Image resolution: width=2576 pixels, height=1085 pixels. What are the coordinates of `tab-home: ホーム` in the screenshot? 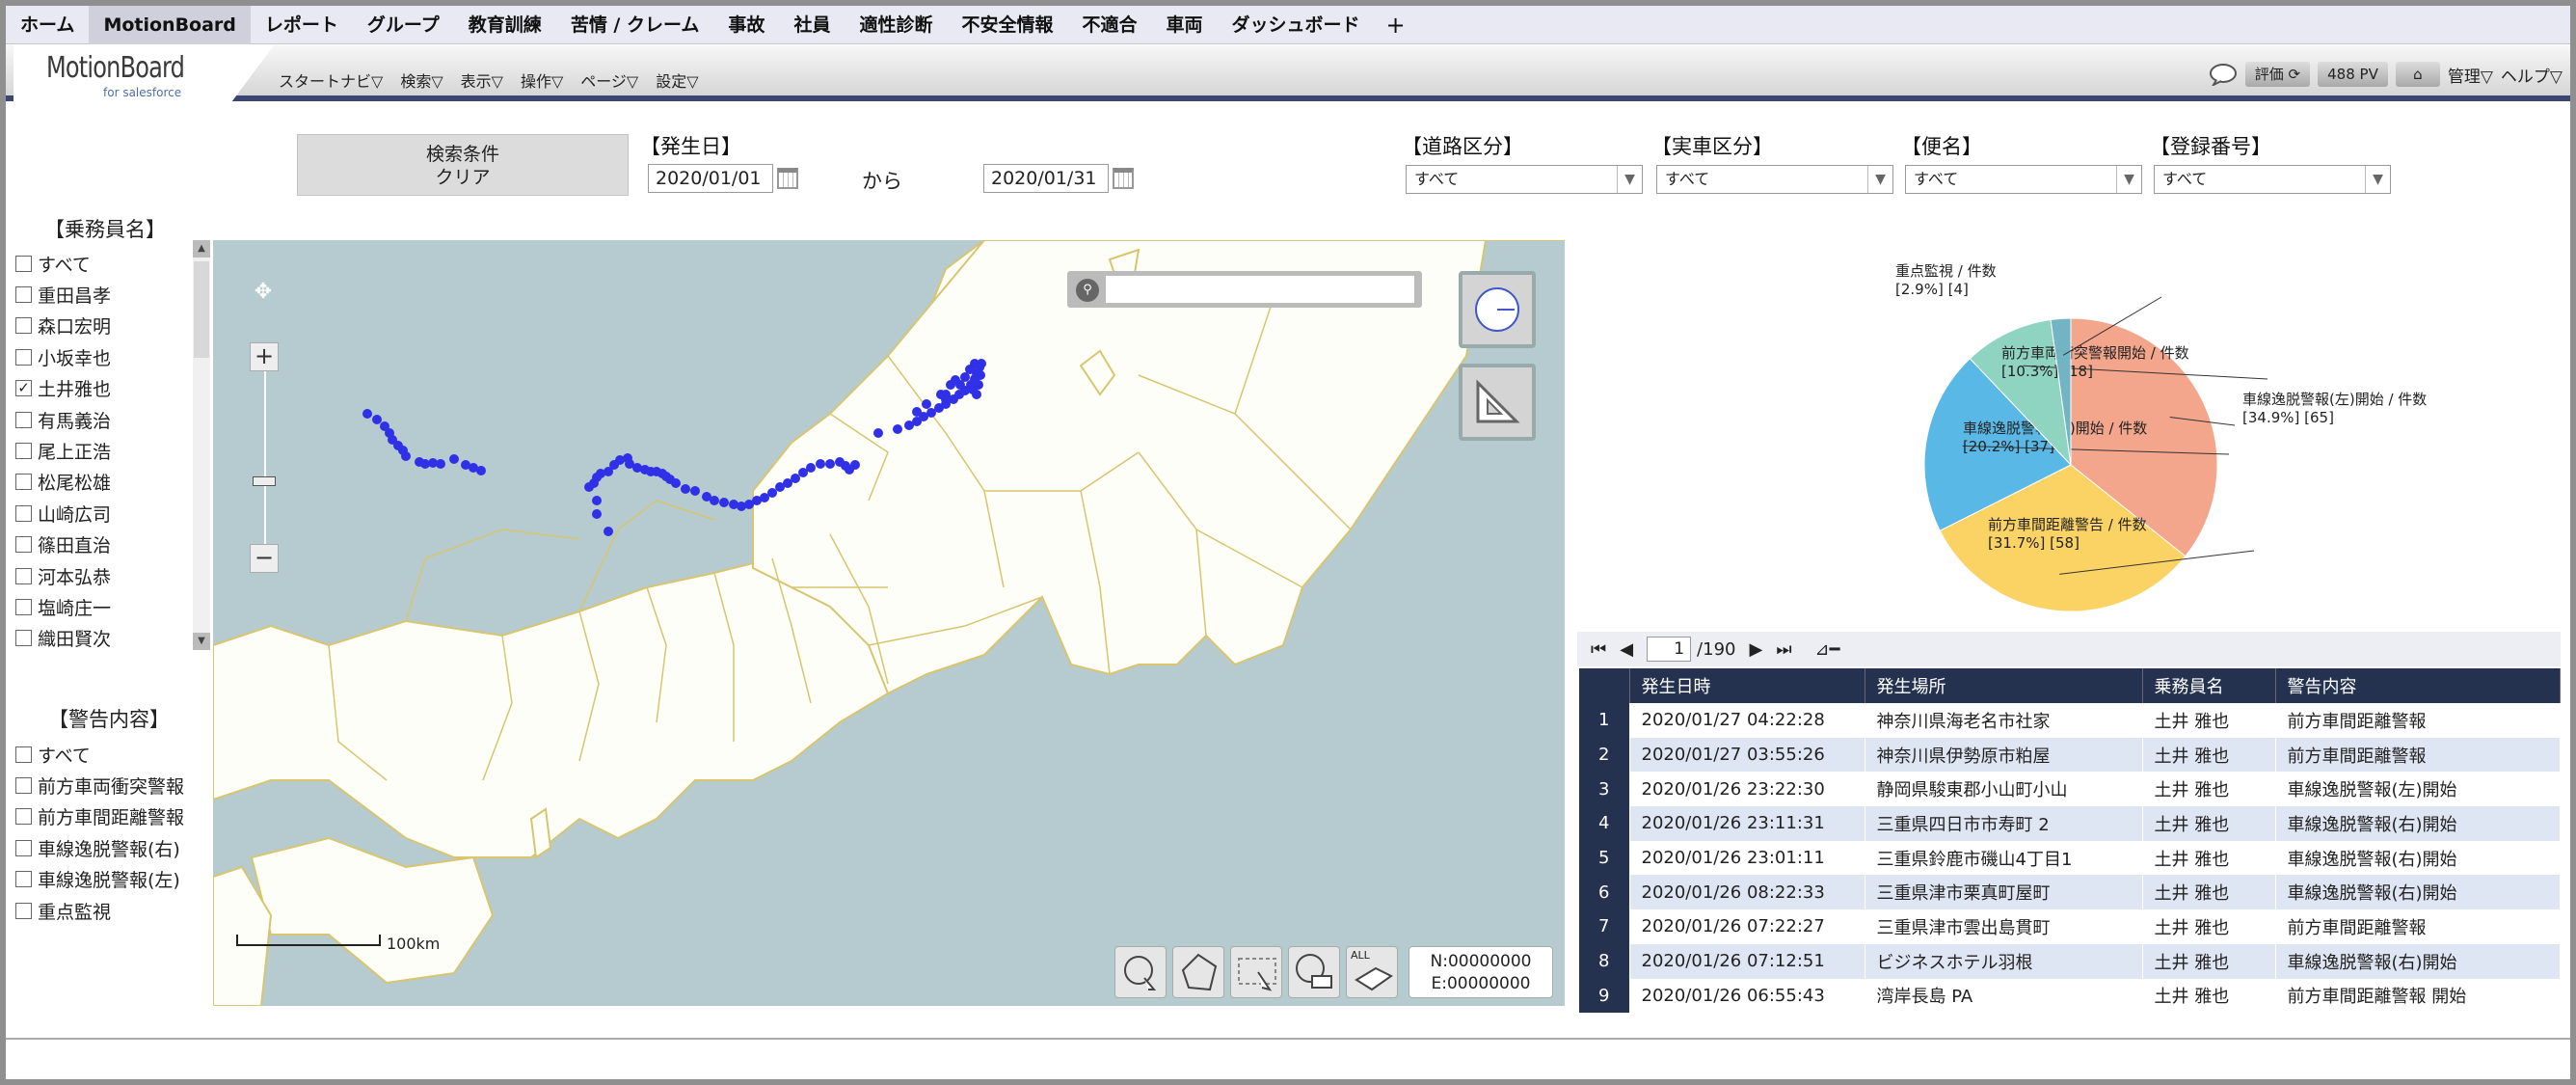 It's located at (48, 25).